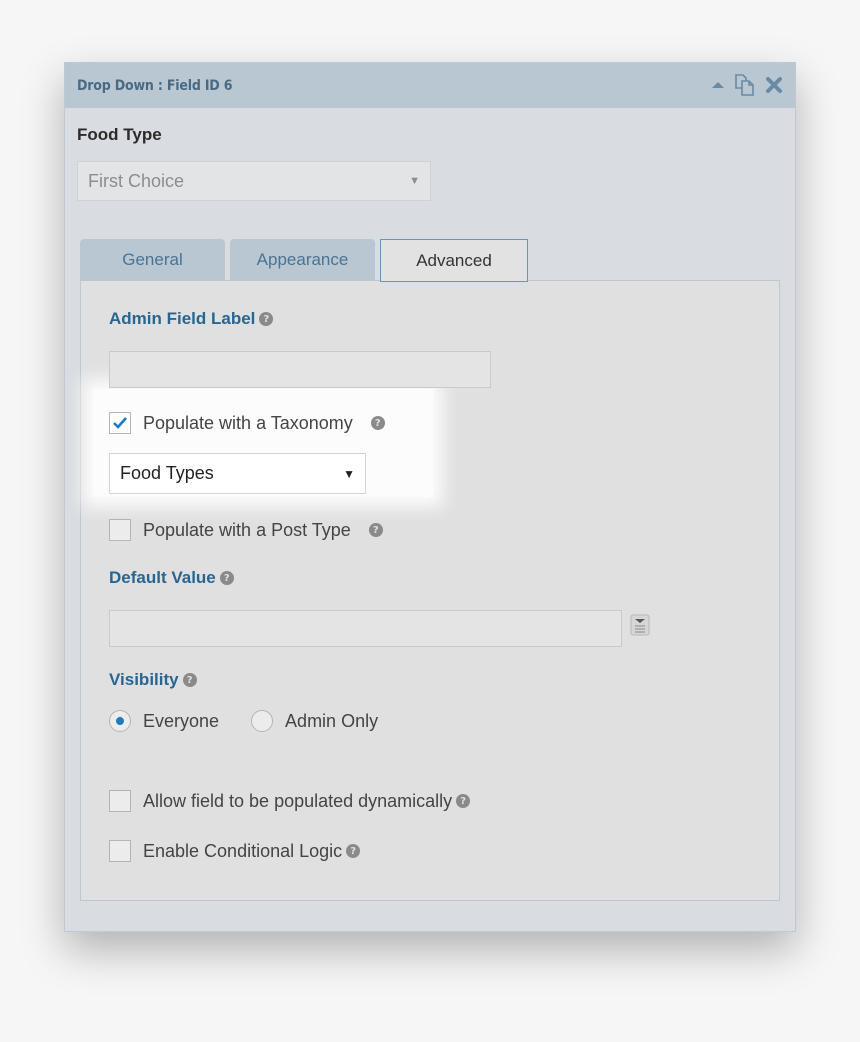 The width and height of the screenshot is (860, 1042). Describe the element at coordinates (774, 85) in the screenshot. I see `close-icon` at that location.